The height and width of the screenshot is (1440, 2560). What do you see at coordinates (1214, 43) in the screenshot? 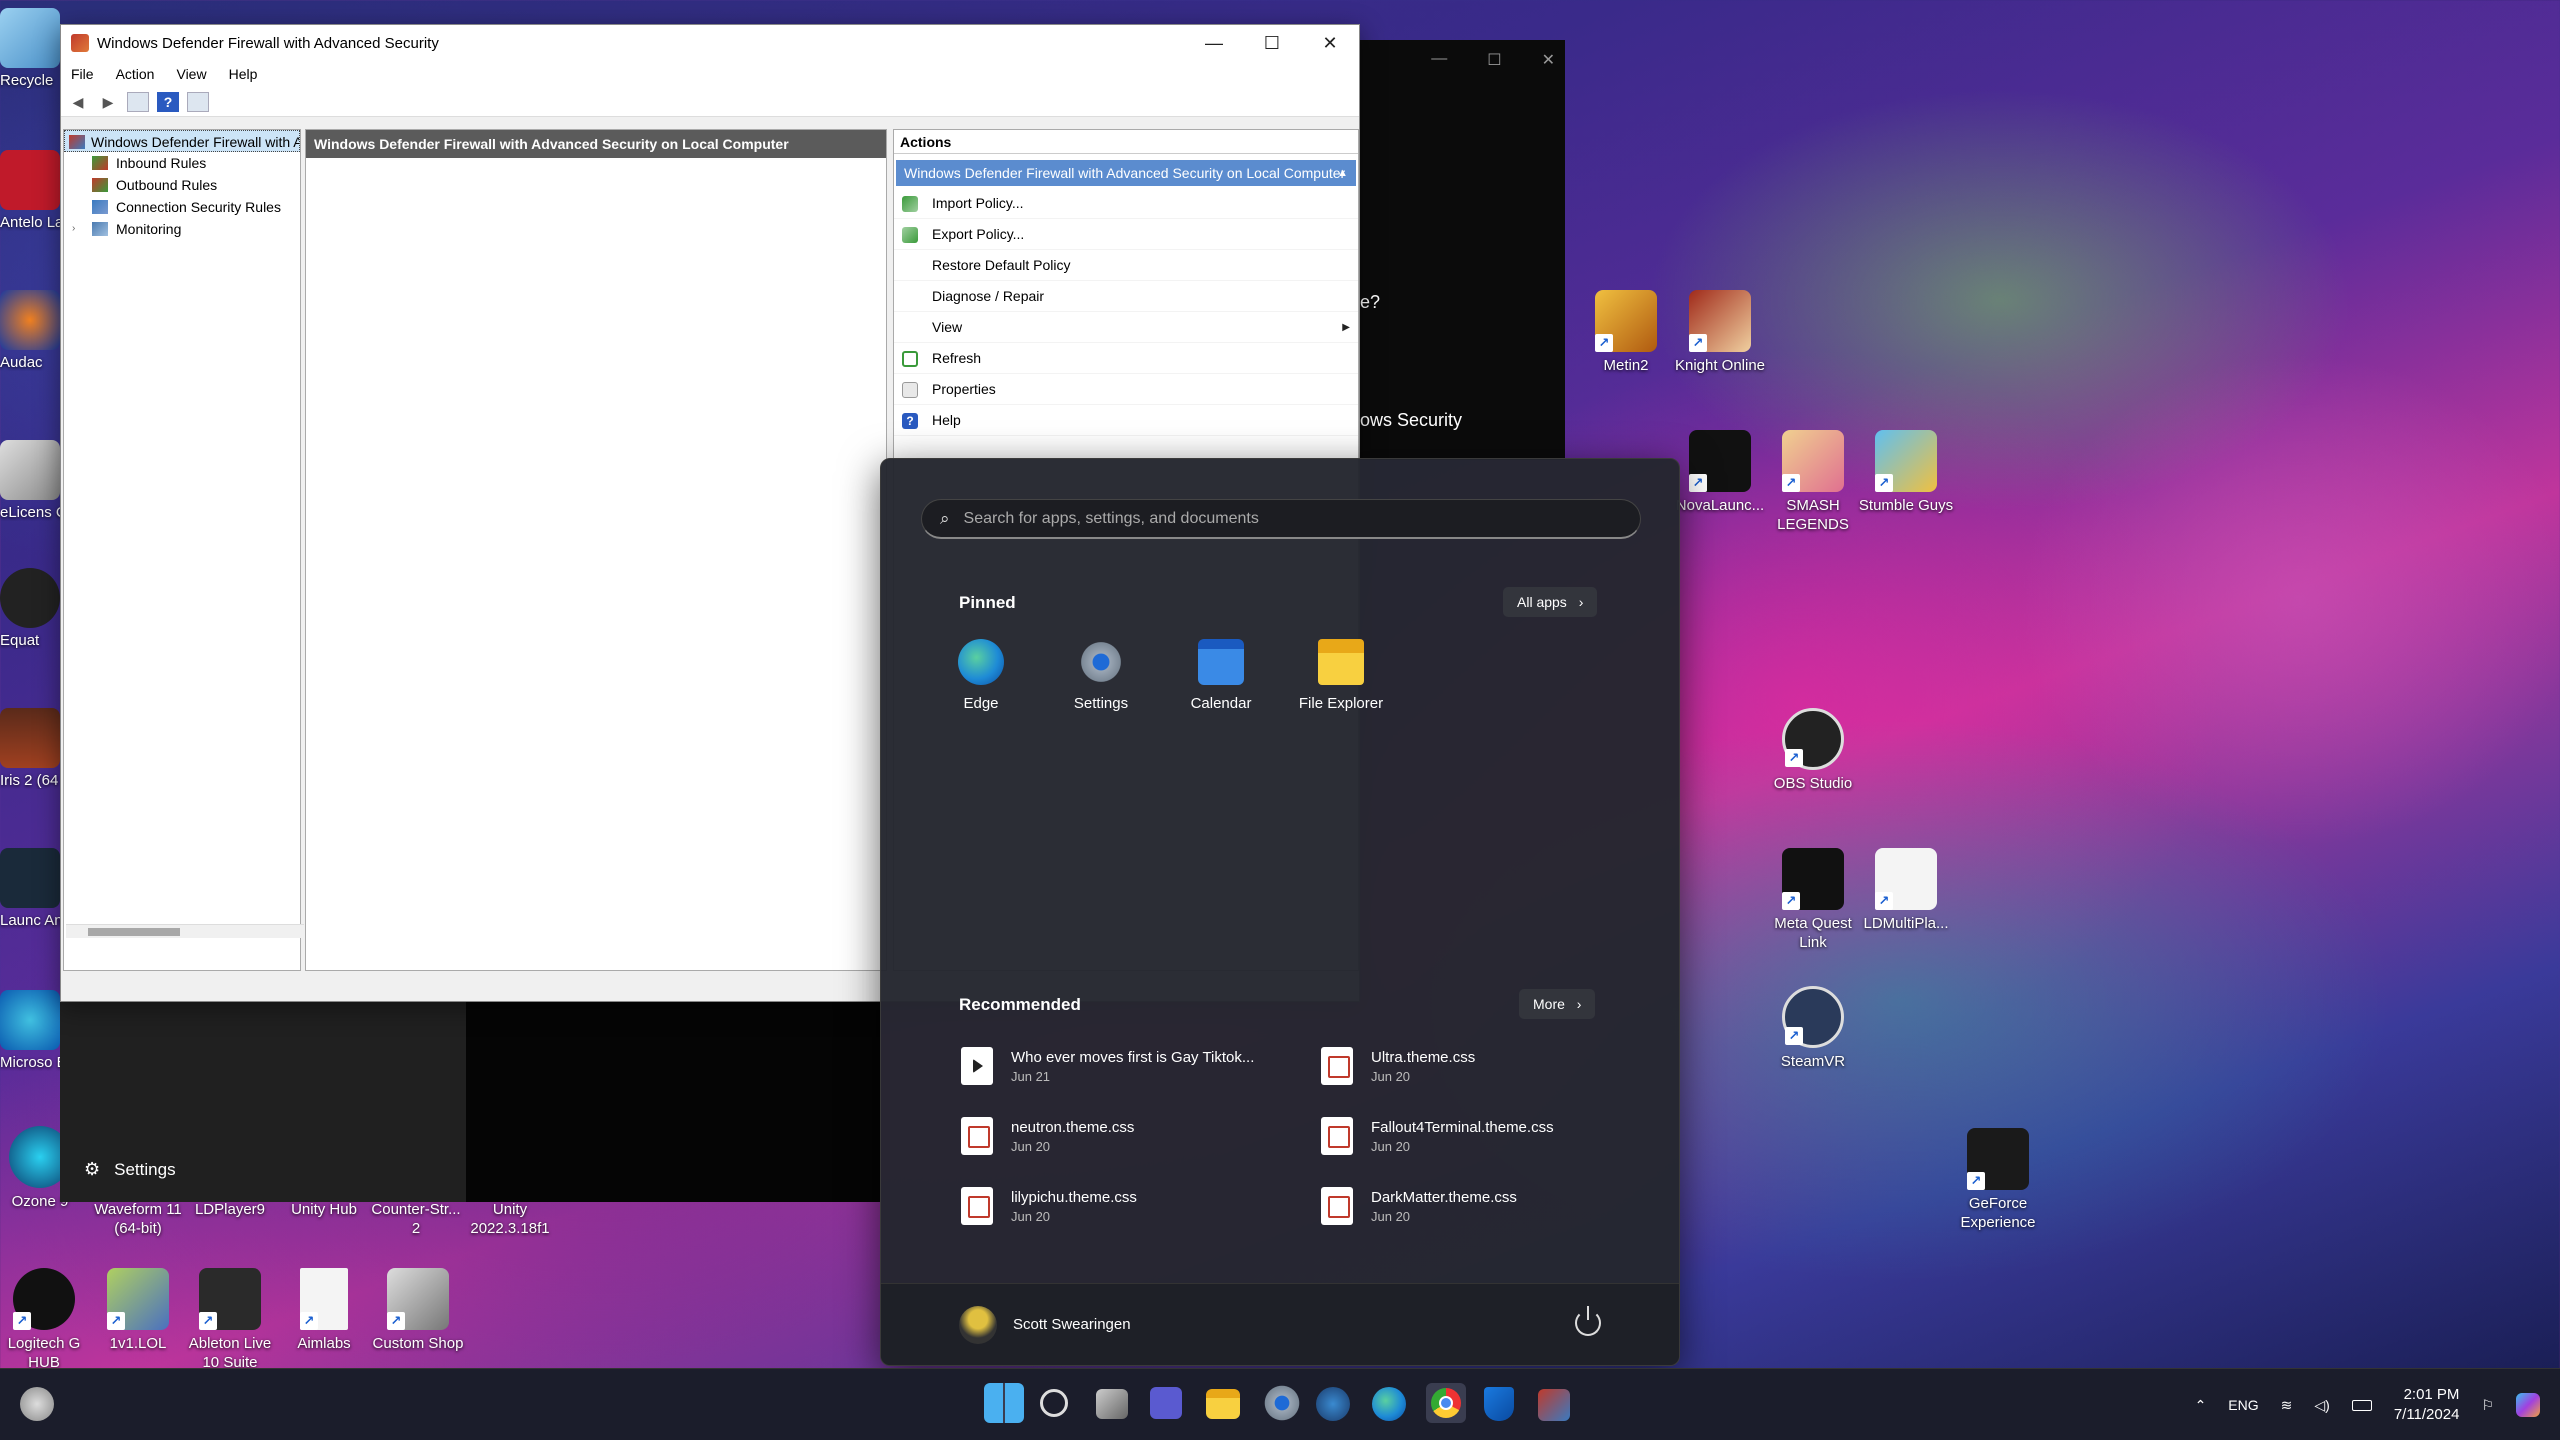
I see `minimize-button: —` at bounding box center [1214, 43].